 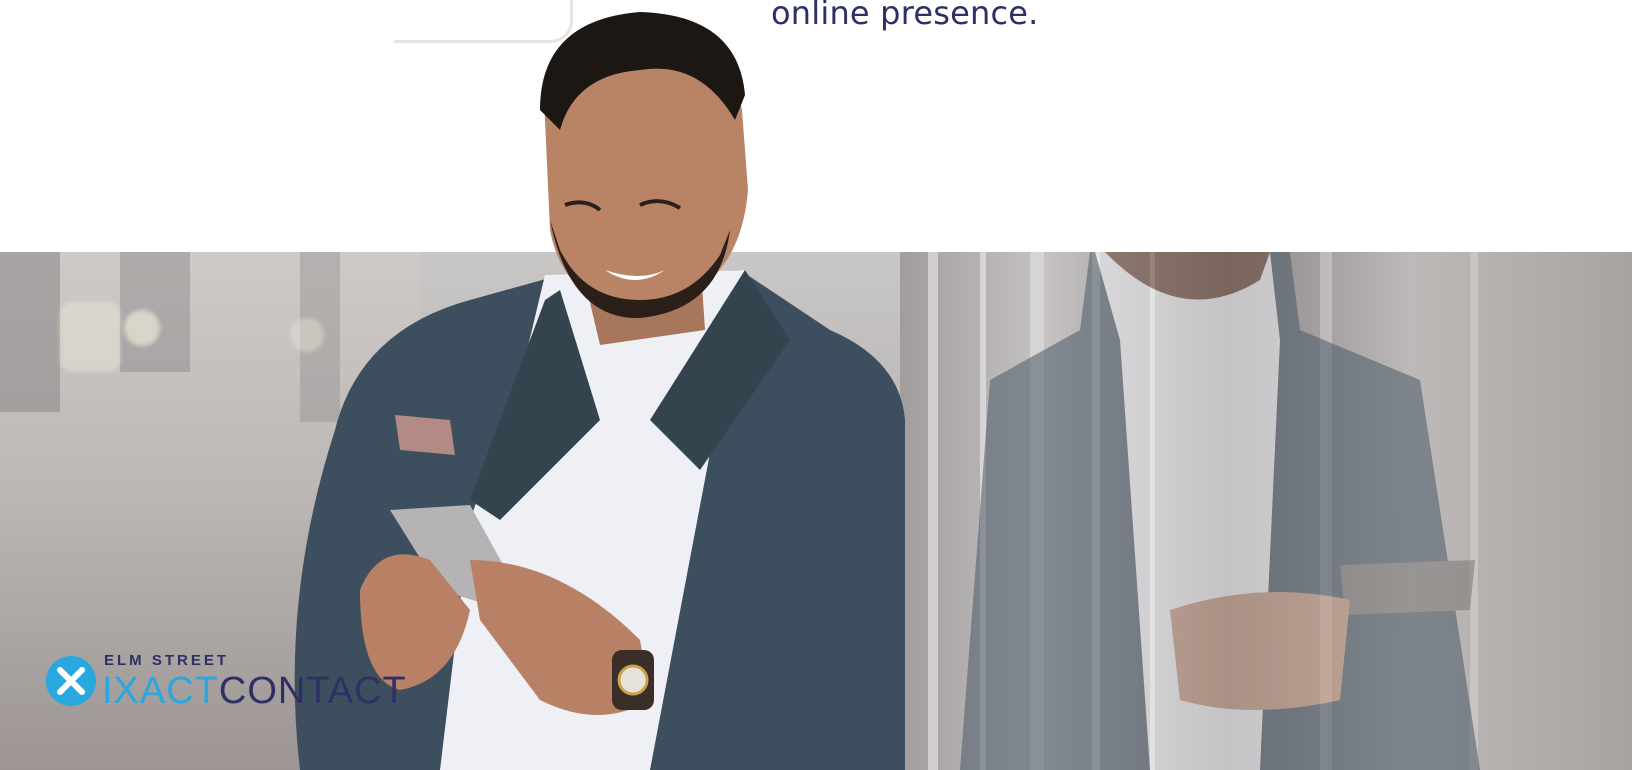 What do you see at coordinates (312, 691) in the screenshot?
I see `logo-wordmark-part2: CONTACT` at bounding box center [312, 691].